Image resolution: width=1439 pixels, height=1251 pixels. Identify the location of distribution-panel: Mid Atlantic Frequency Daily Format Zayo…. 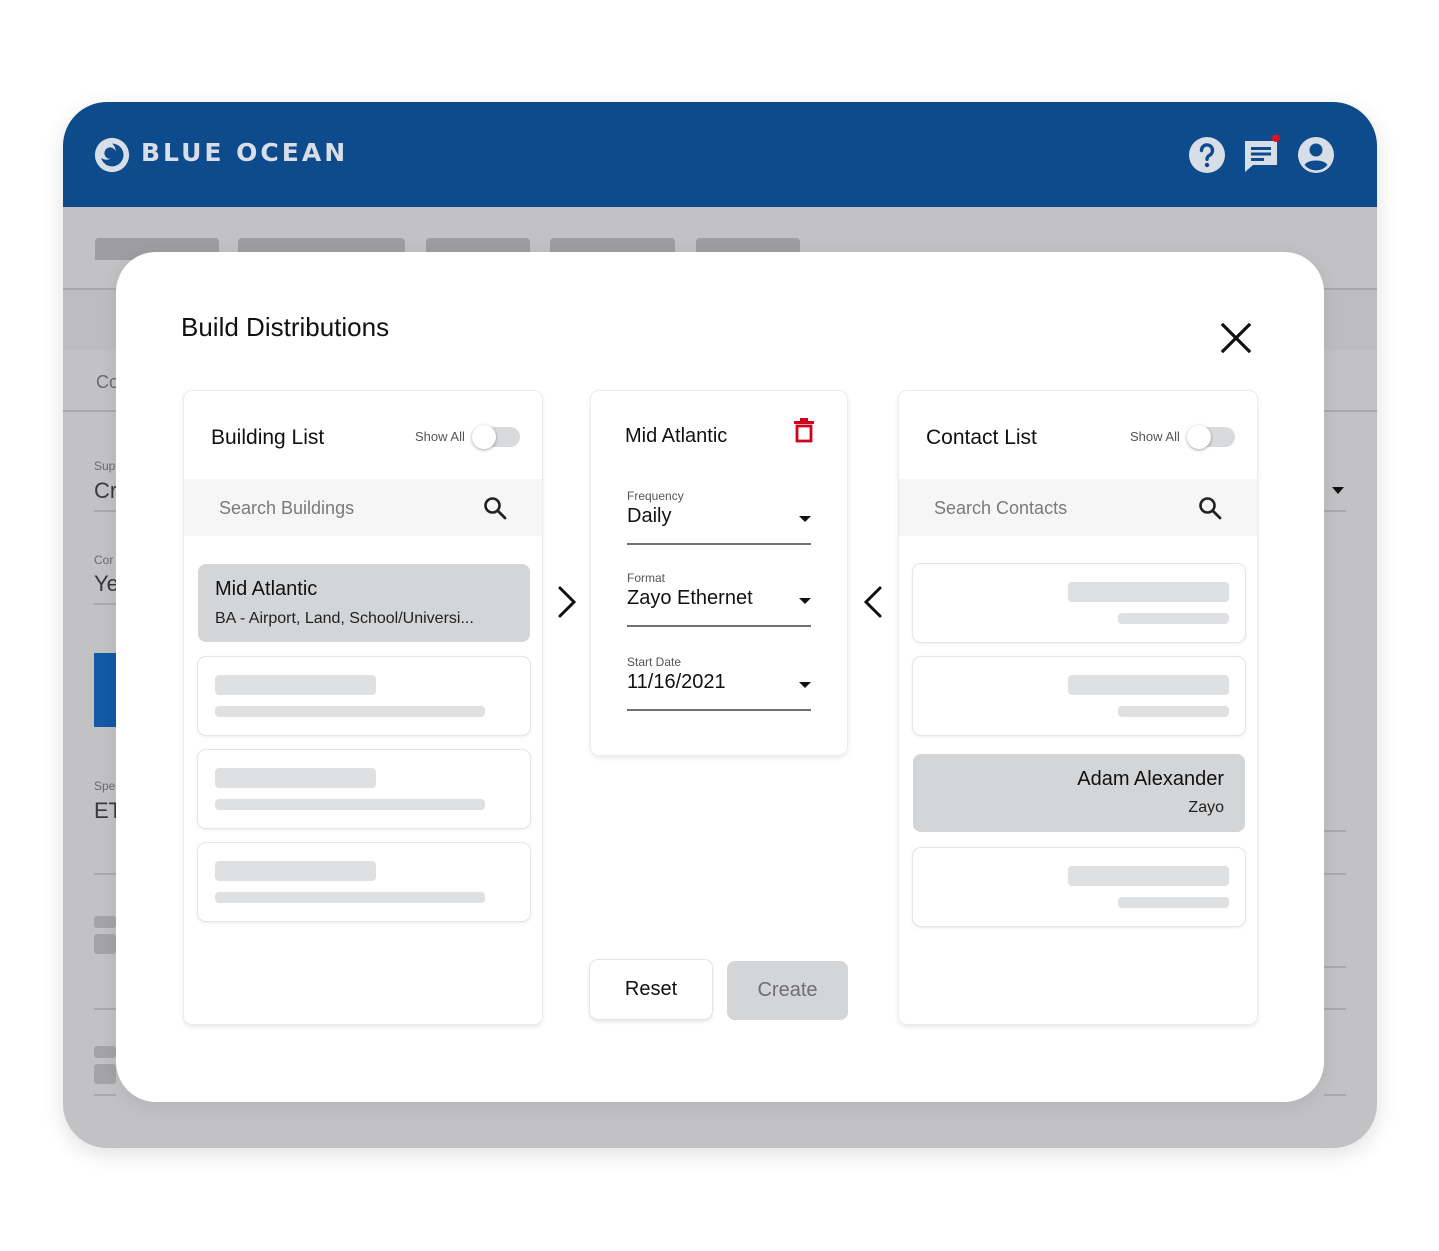
(719, 573).